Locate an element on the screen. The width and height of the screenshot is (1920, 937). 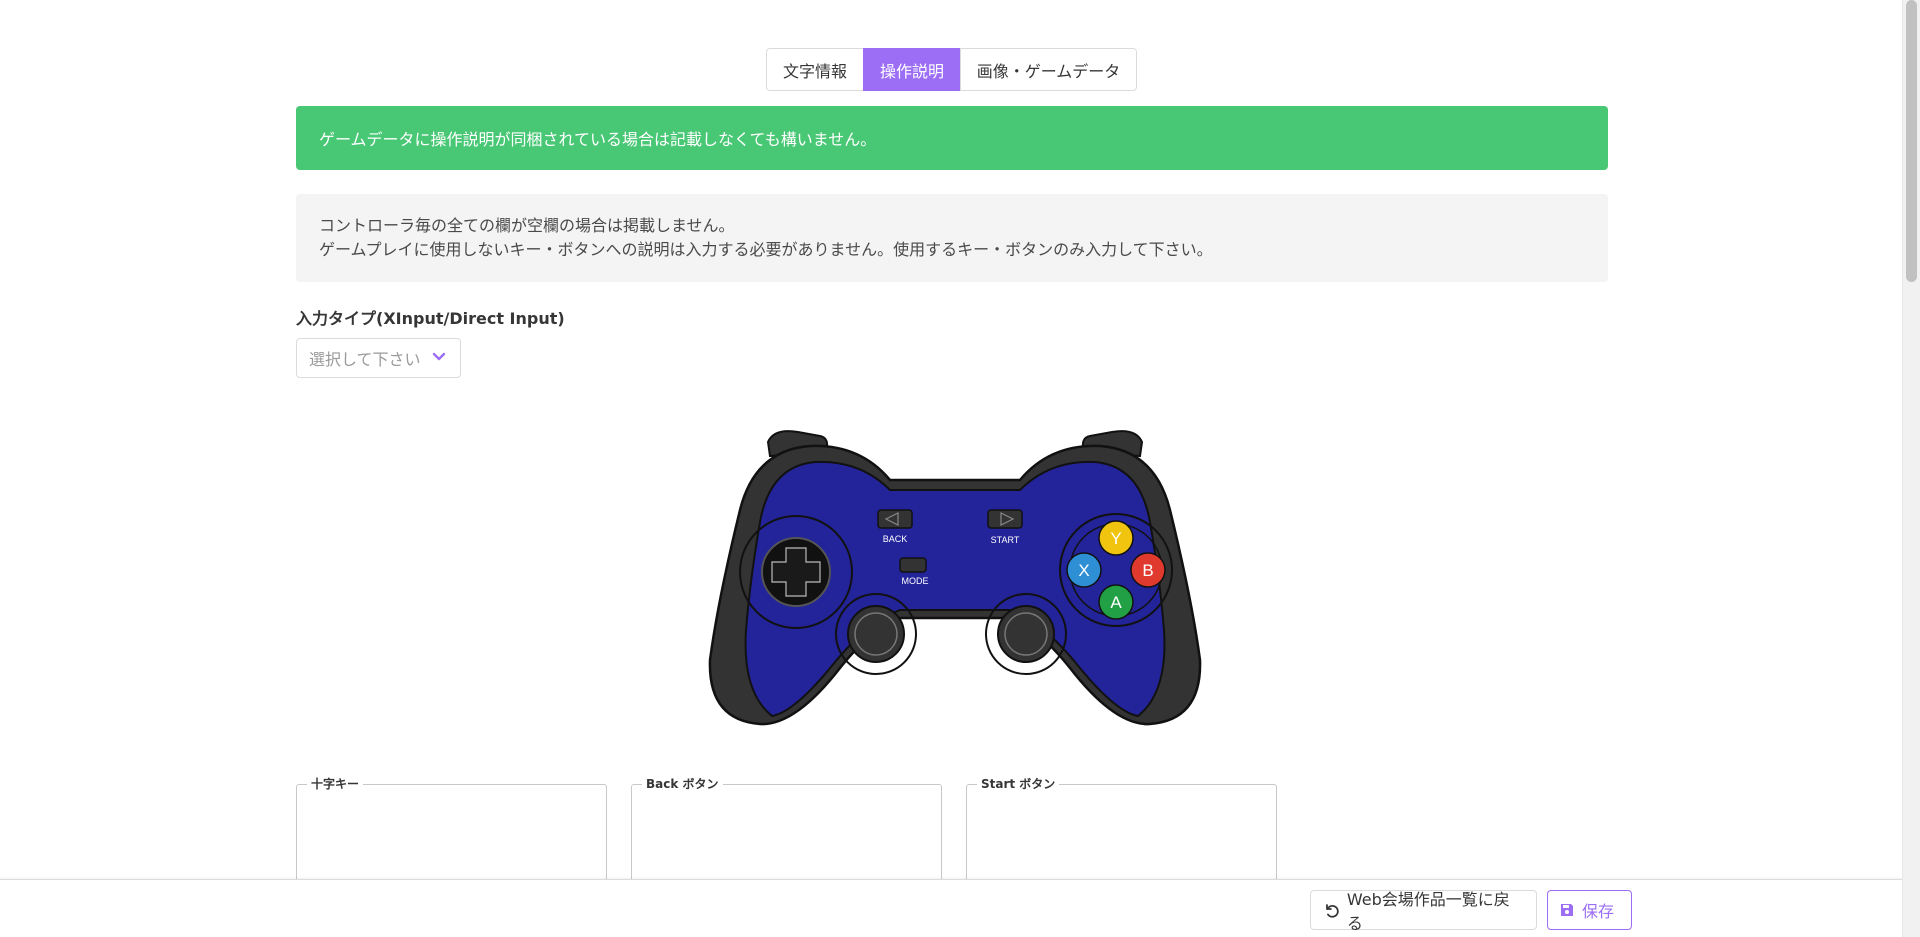
back-label: BACK is located at coordinates (895, 539).